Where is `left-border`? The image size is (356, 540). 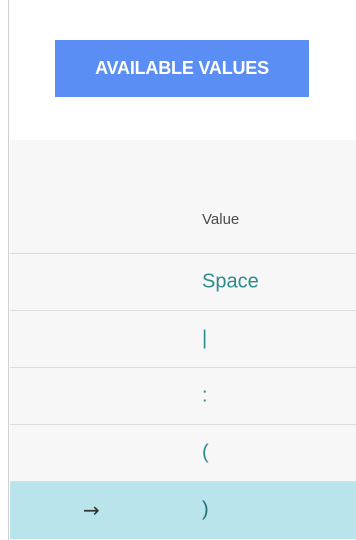 left-border is located at coordinates (4, 270).